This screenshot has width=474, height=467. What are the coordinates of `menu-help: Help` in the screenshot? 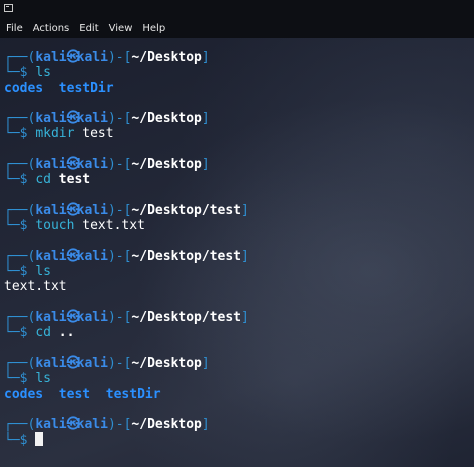 It's located at (153, 28).